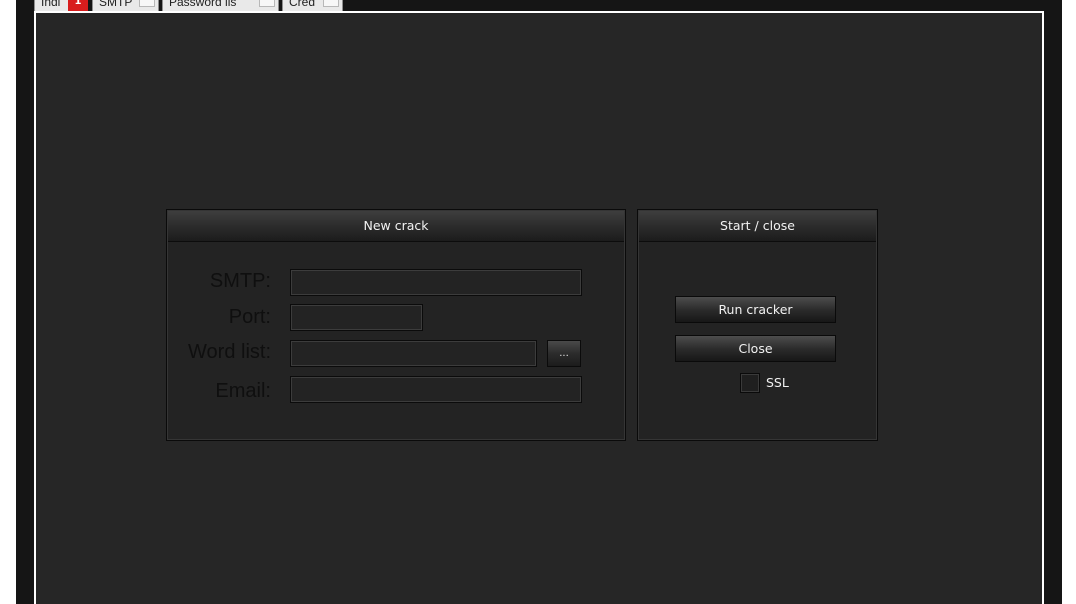  I want to click on port-label: Port:, so click(249, 317).